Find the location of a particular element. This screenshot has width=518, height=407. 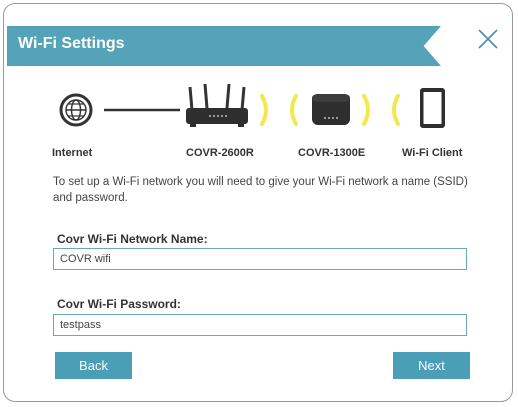

password-label: Covr Wi-Fi Password: is located at coordinates (119, 304).